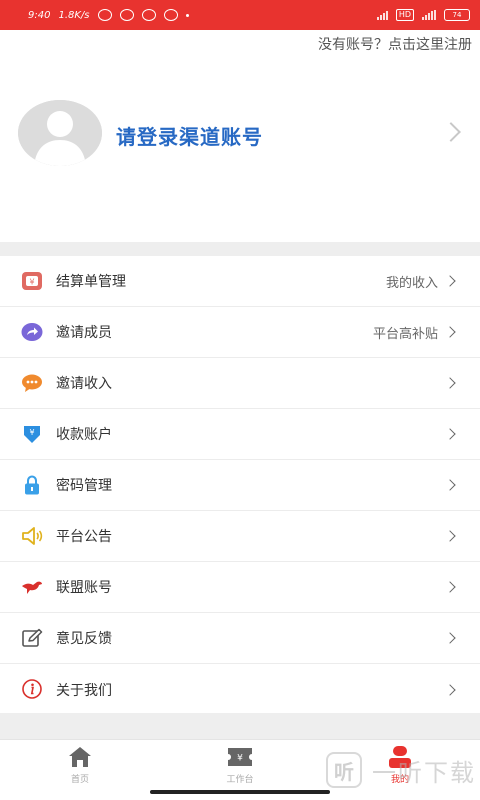 Image resolution: width=480 pixels, height=800 pixels. I want to click on menu-item-invite-members: 邀请成员 平台高补贴, so click(240, 332).